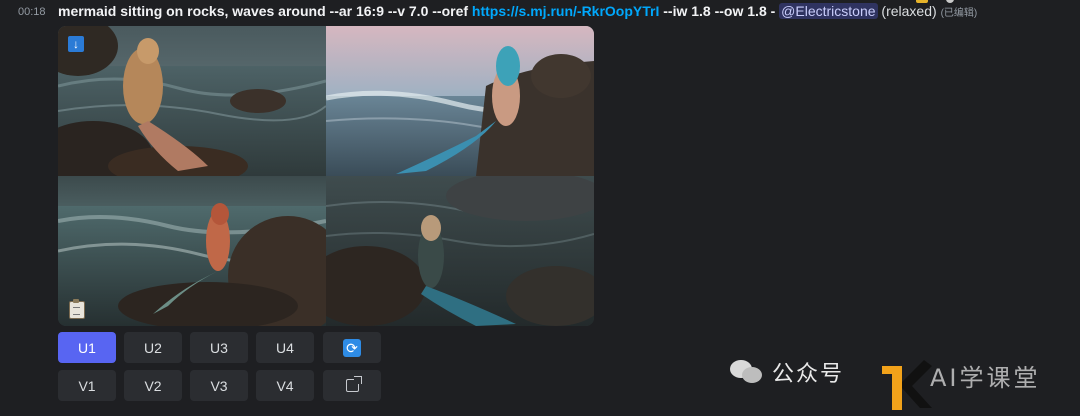  I want to click on variation-button-2: V2, so click(153, 385).